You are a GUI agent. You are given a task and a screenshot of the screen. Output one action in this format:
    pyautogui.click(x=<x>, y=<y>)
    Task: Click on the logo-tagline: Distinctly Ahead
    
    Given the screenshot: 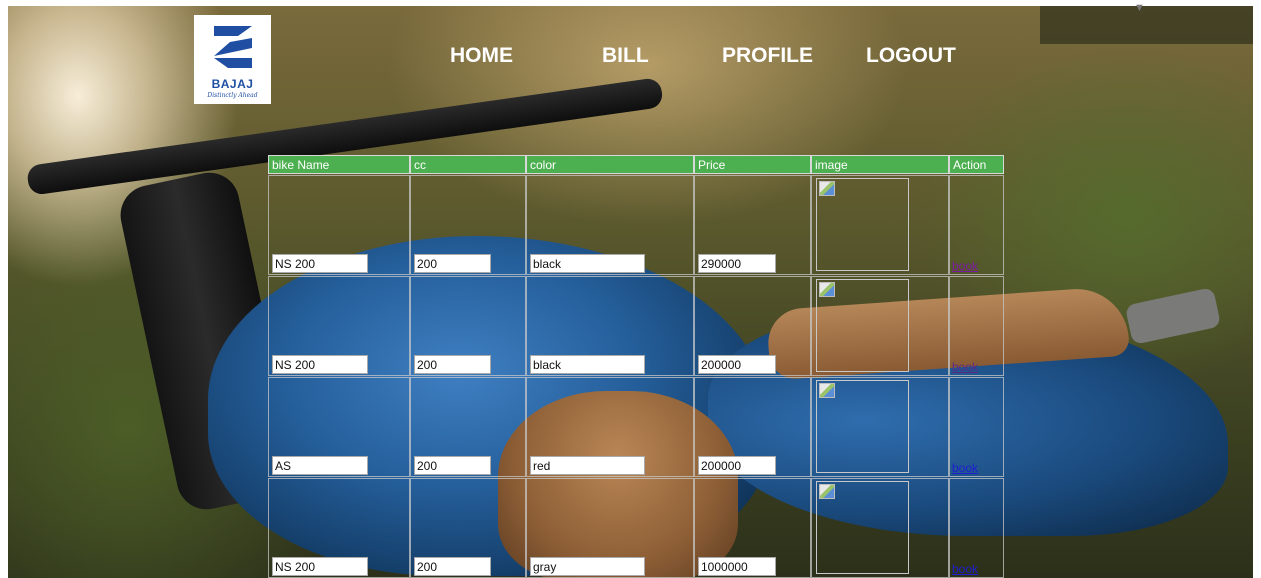 What is the action you would take?
    pyautogui.click(x=232, y=95)
    